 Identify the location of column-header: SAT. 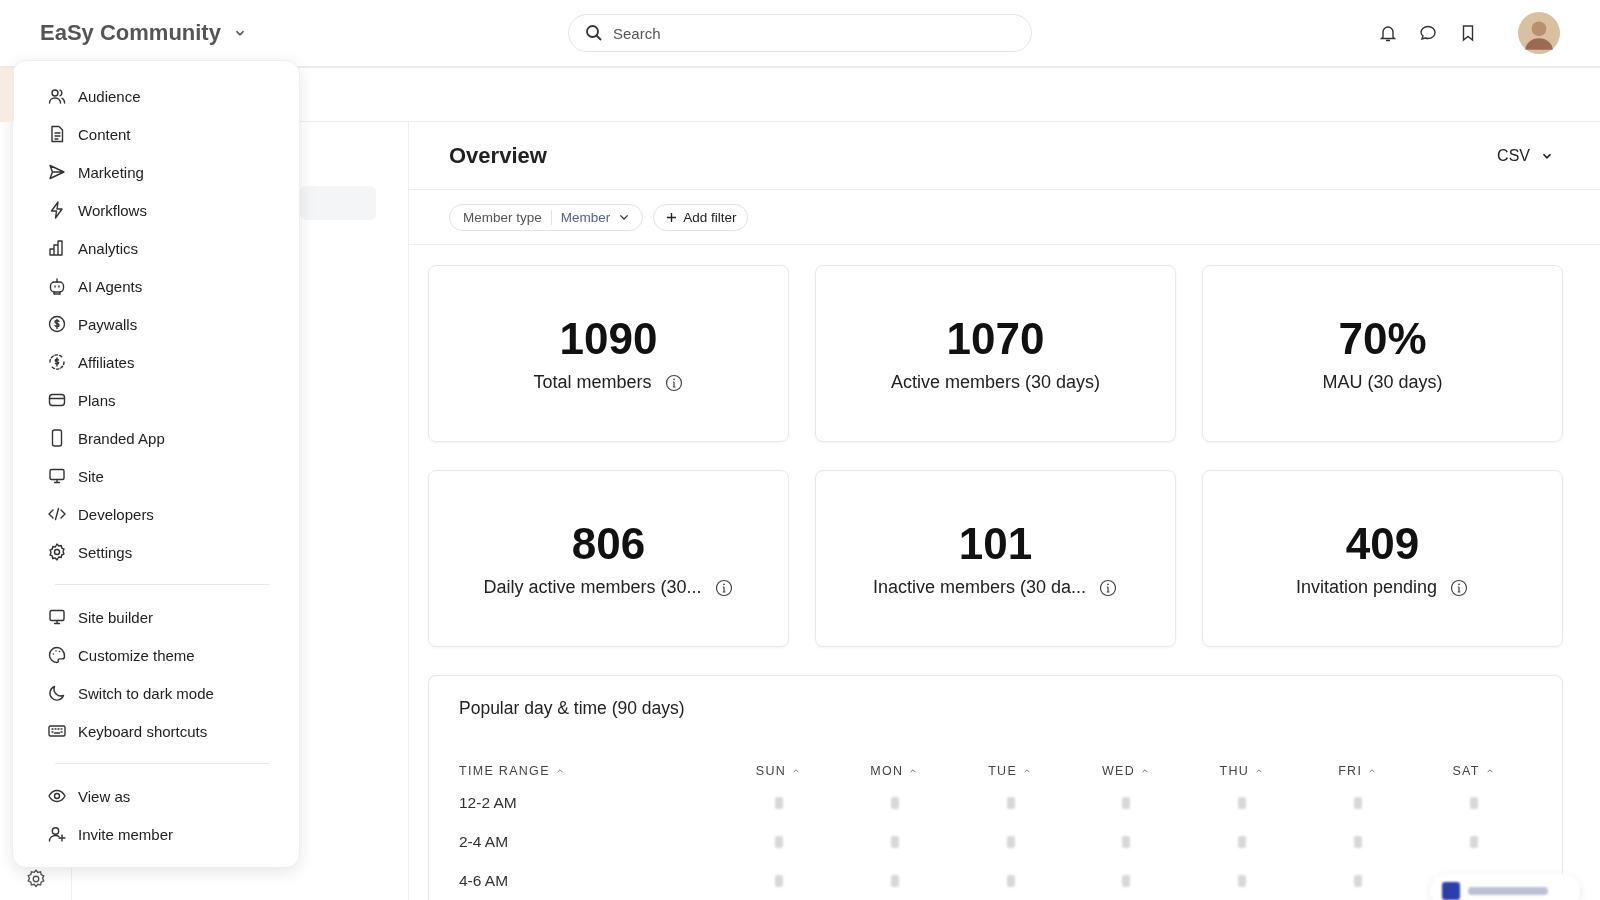
(1474, 771).